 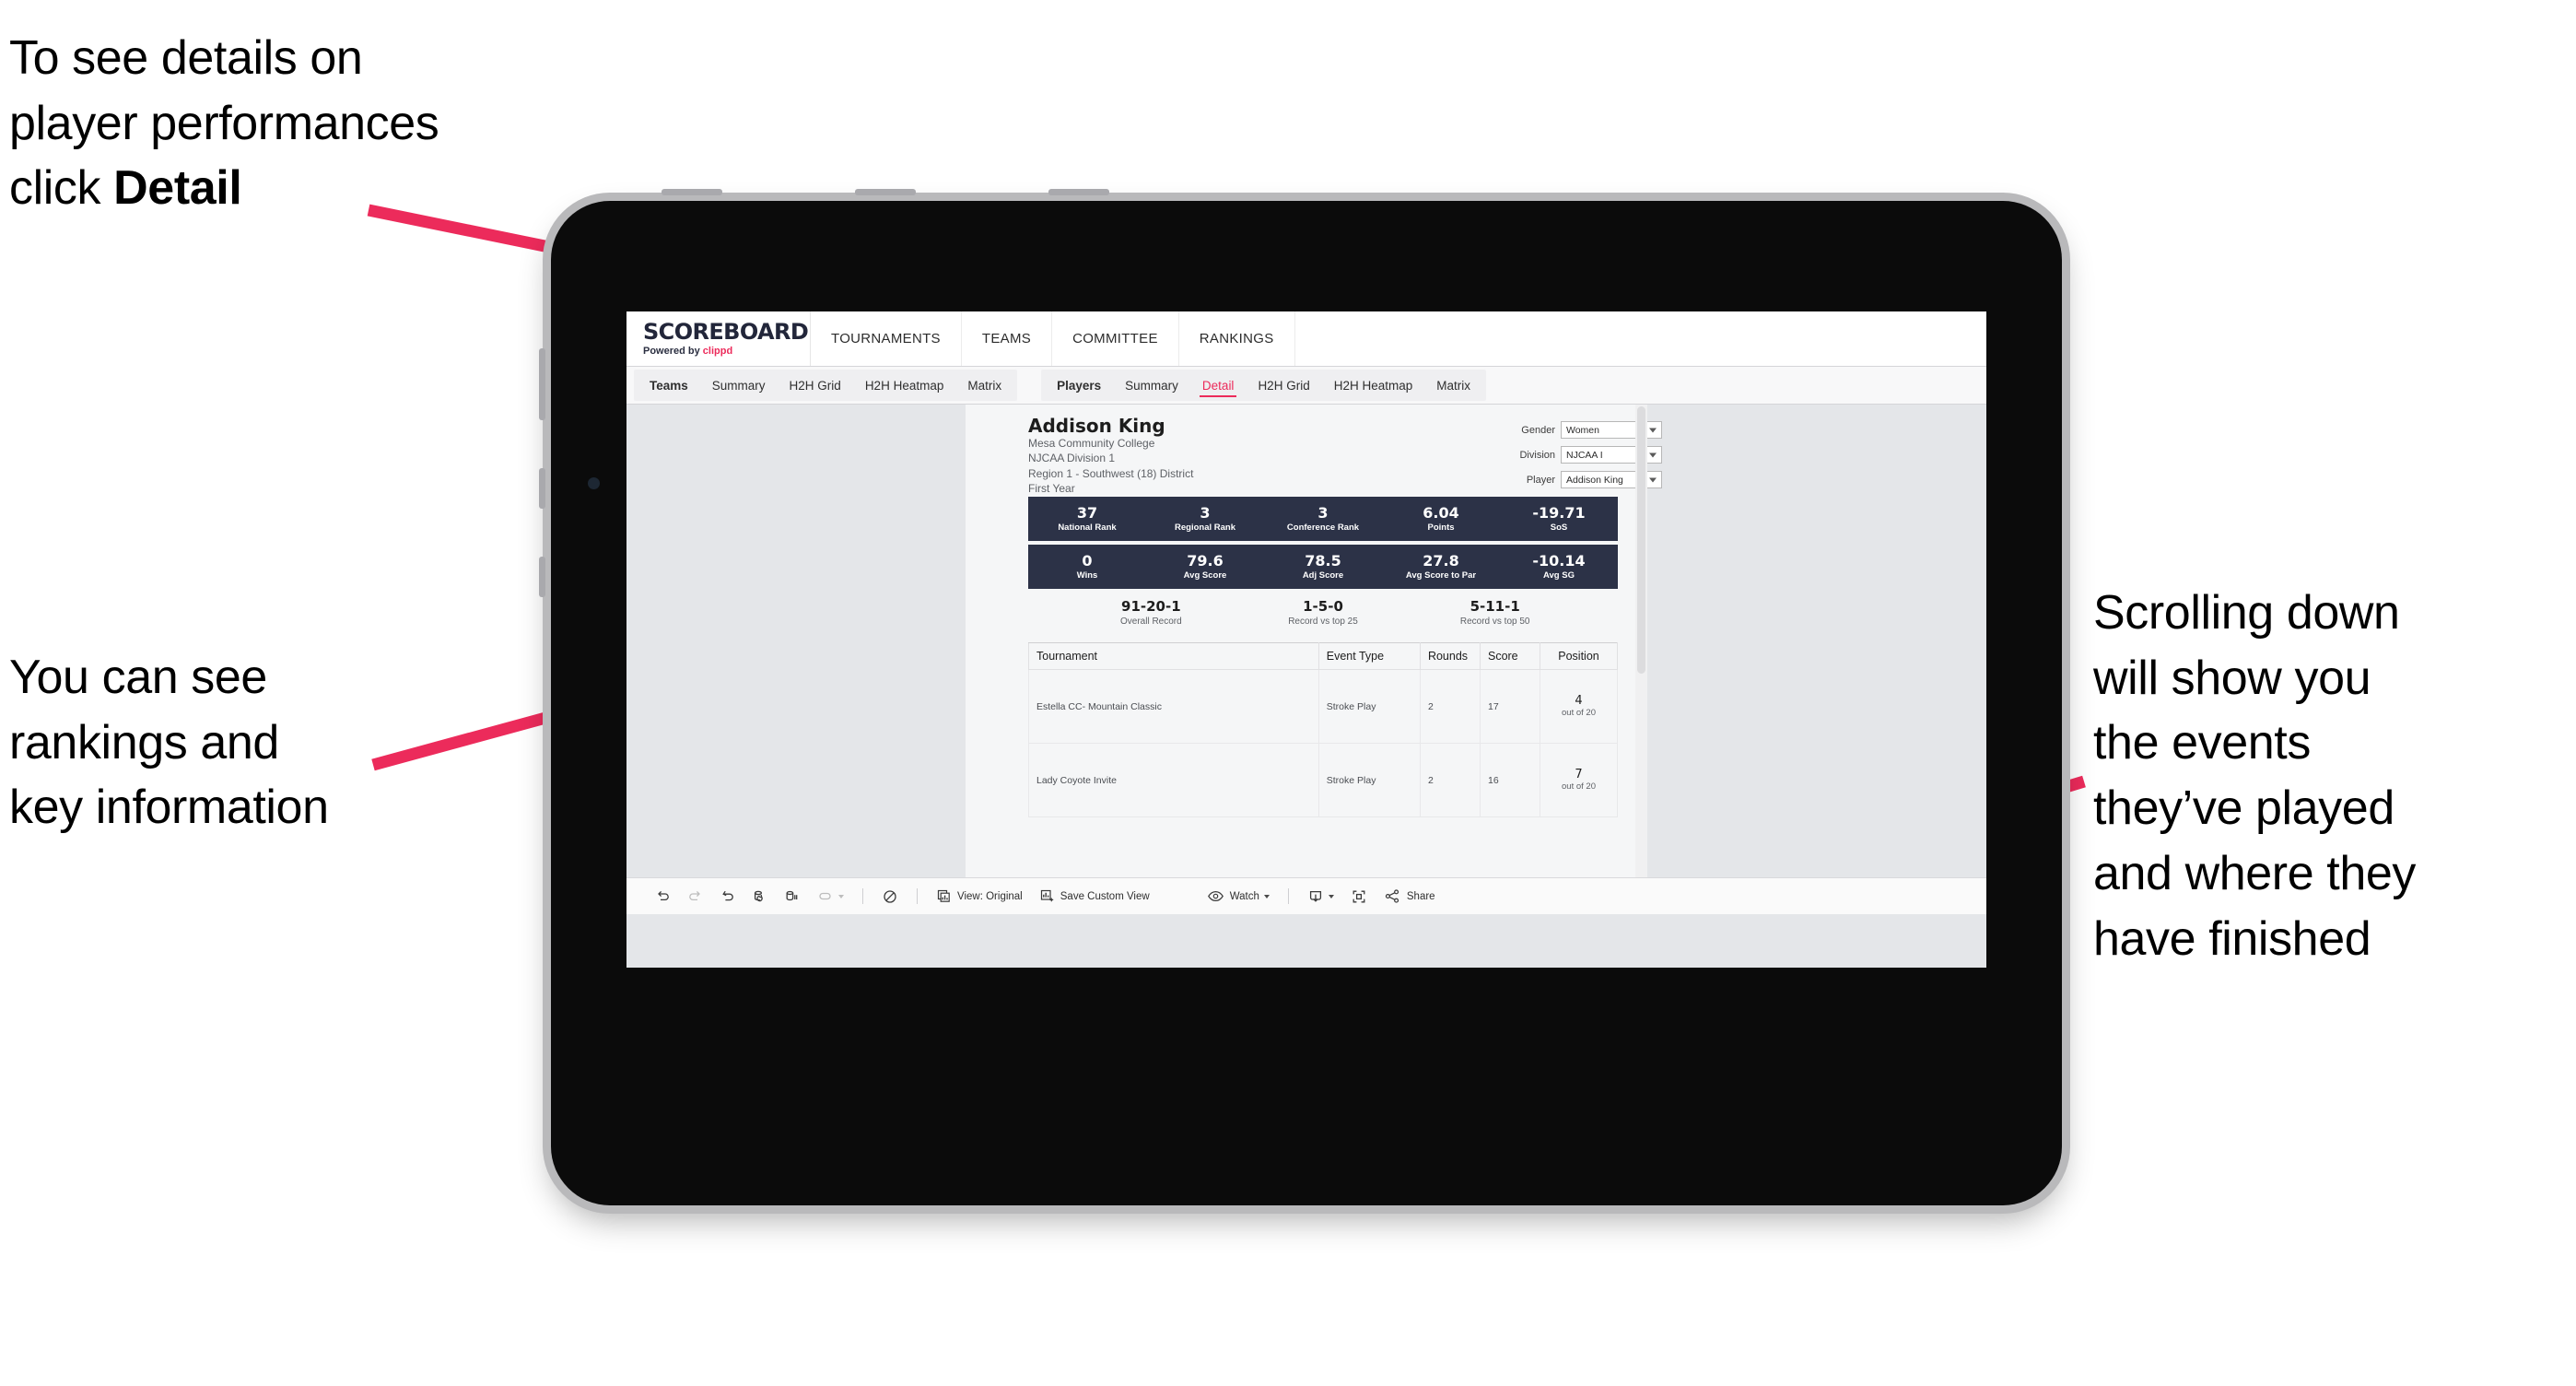 What do you see at coordinates (1641, 540) in the screenshot?
I see `scrollbar-thumb` at bounding box center [1641, 540].